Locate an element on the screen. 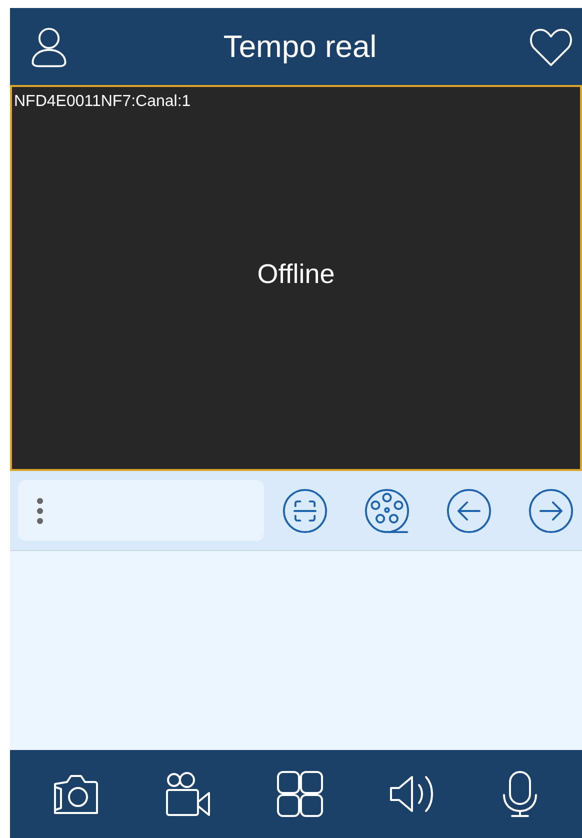 The width and height of the screenshot is (582, 838). film-reel-icon is located at coordinates (387, 511).